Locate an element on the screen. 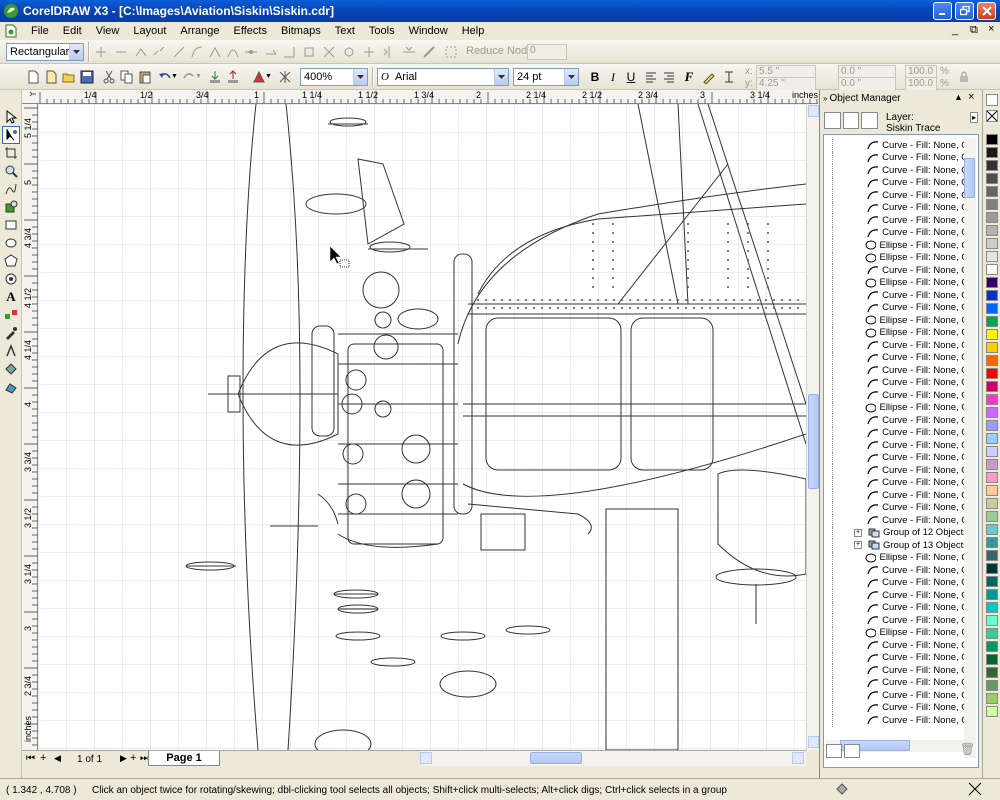 The height and width of the screenshot is (800, 1000). menu-window: Window is located at coordinates (428, 31).